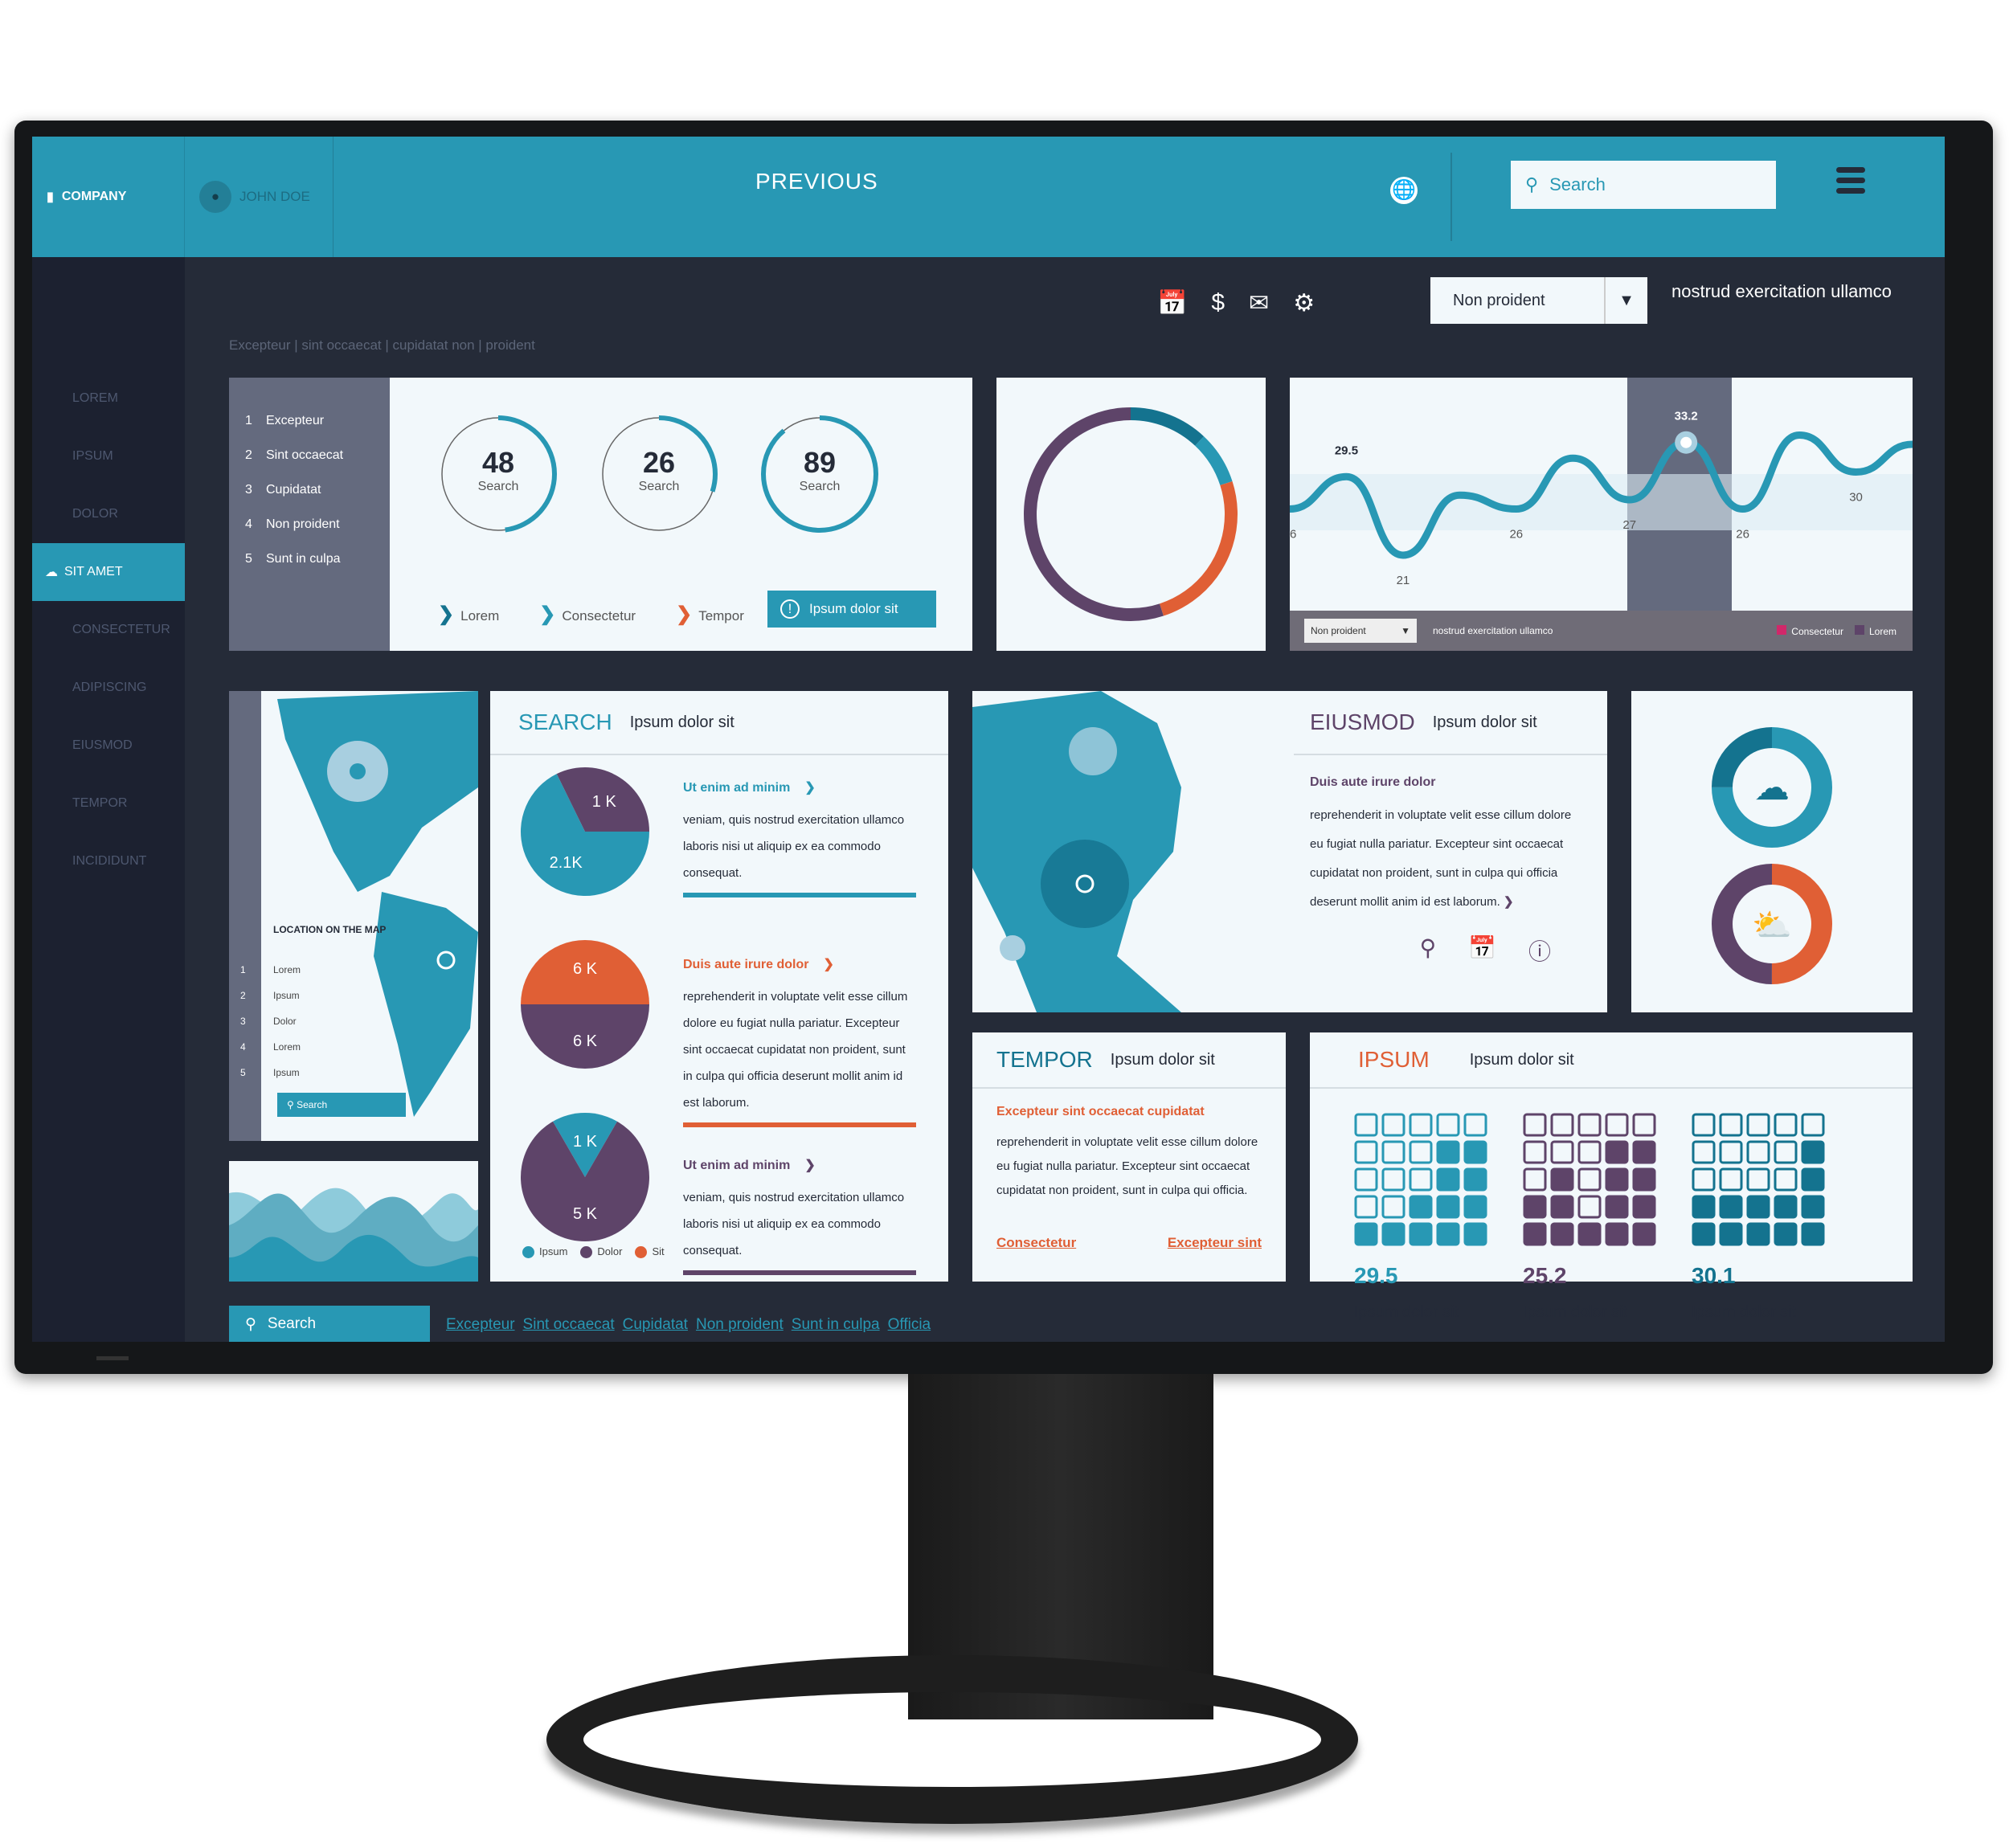 The width and height of the screenshot is (2009, 1848). Describe the element at coordinates (305, 455) in the screenshot. I see `list-label: Sint occaecat` at that location.